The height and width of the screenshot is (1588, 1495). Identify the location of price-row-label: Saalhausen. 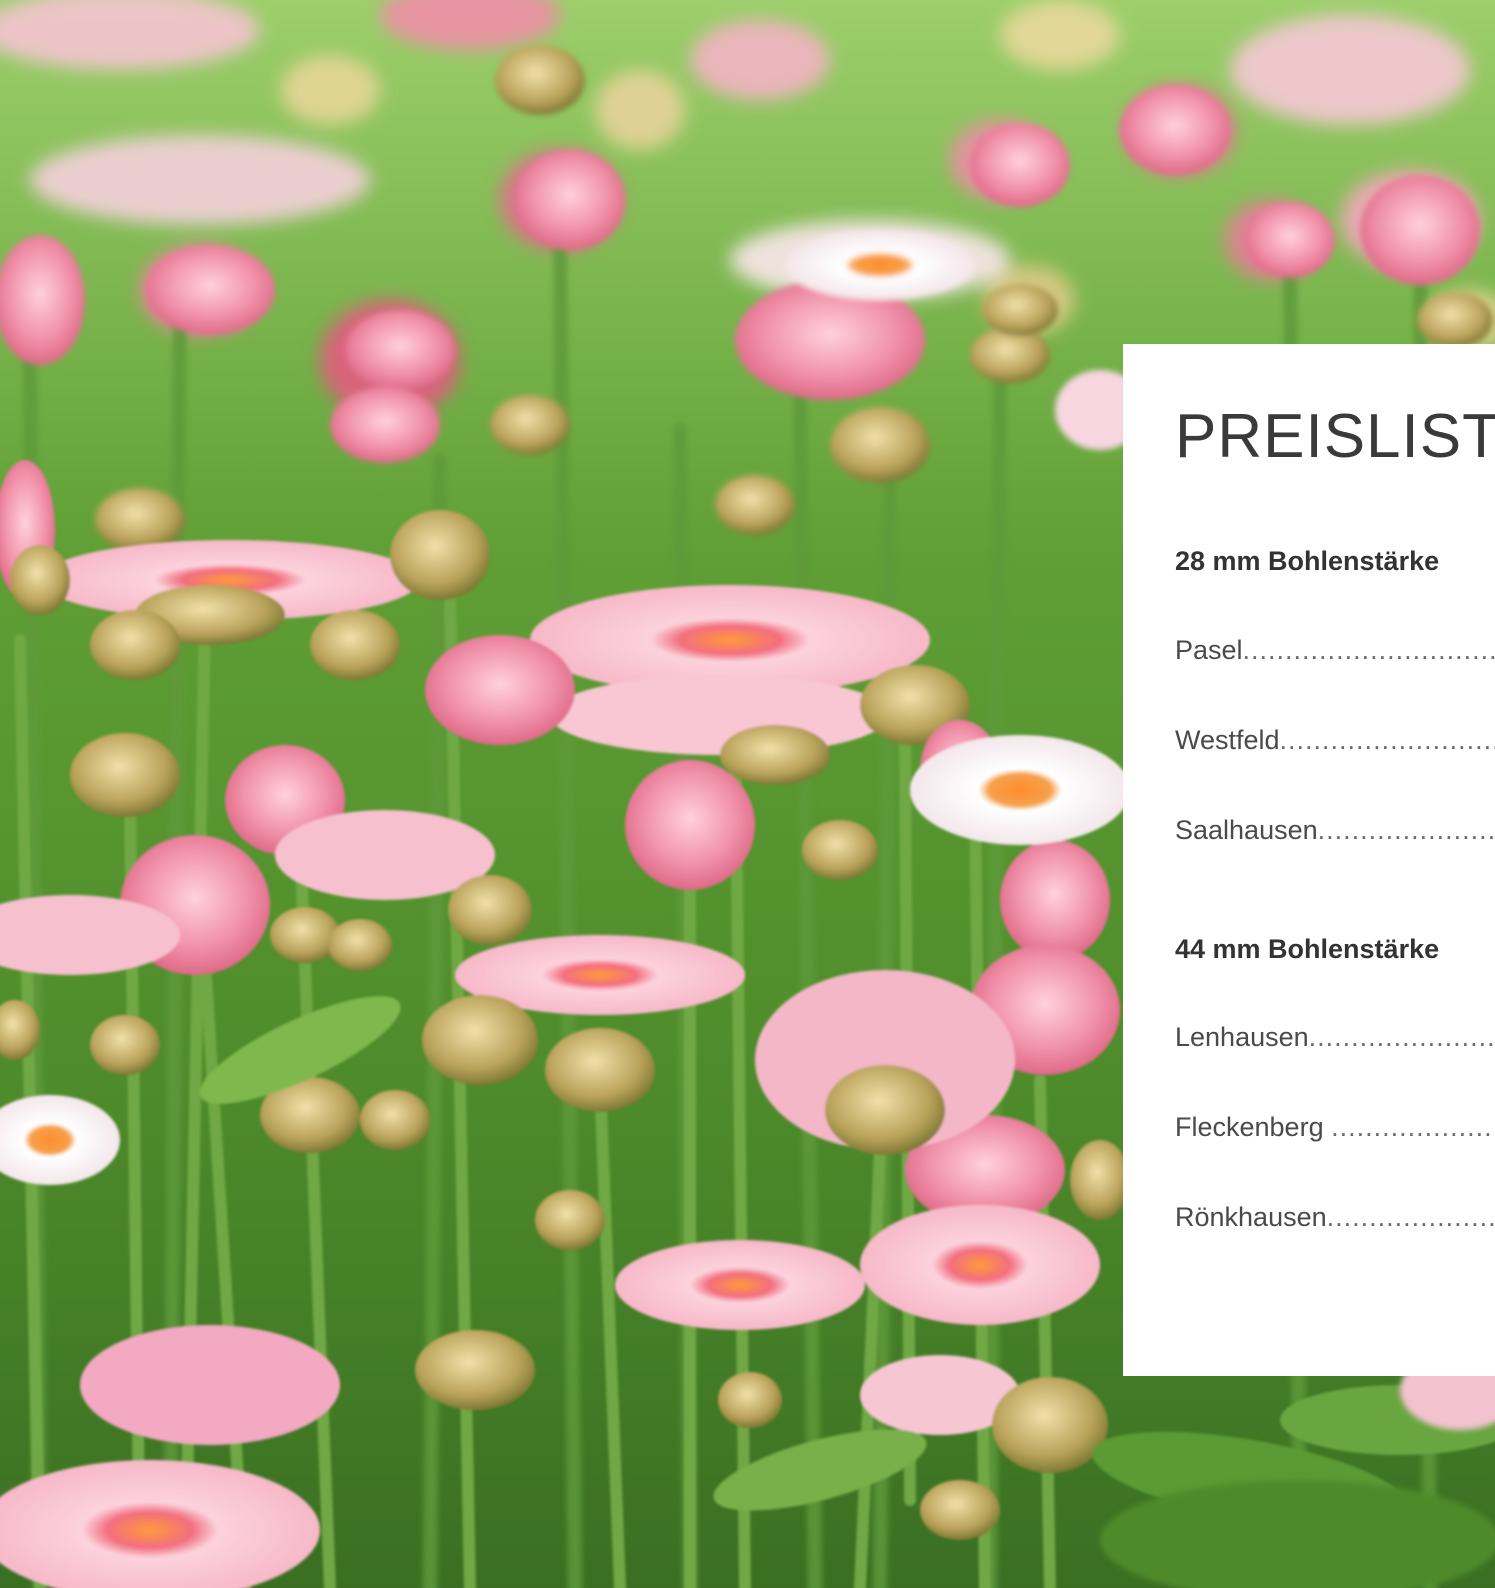
(1246, 830).